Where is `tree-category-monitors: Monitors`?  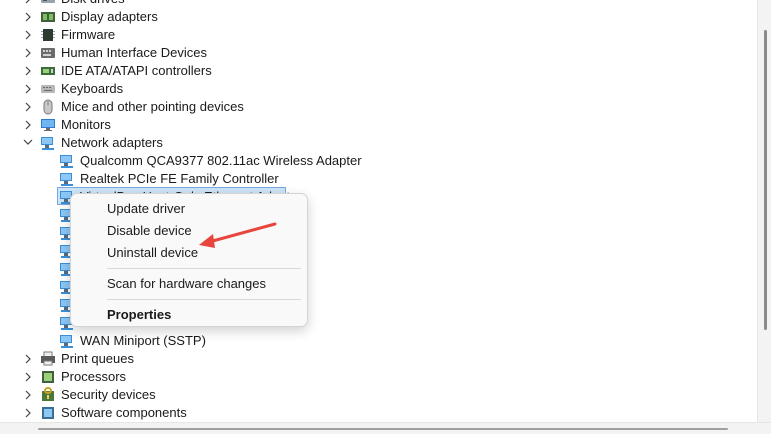
tree-category-monitors: Monitors is located at coordinates (378, 125).